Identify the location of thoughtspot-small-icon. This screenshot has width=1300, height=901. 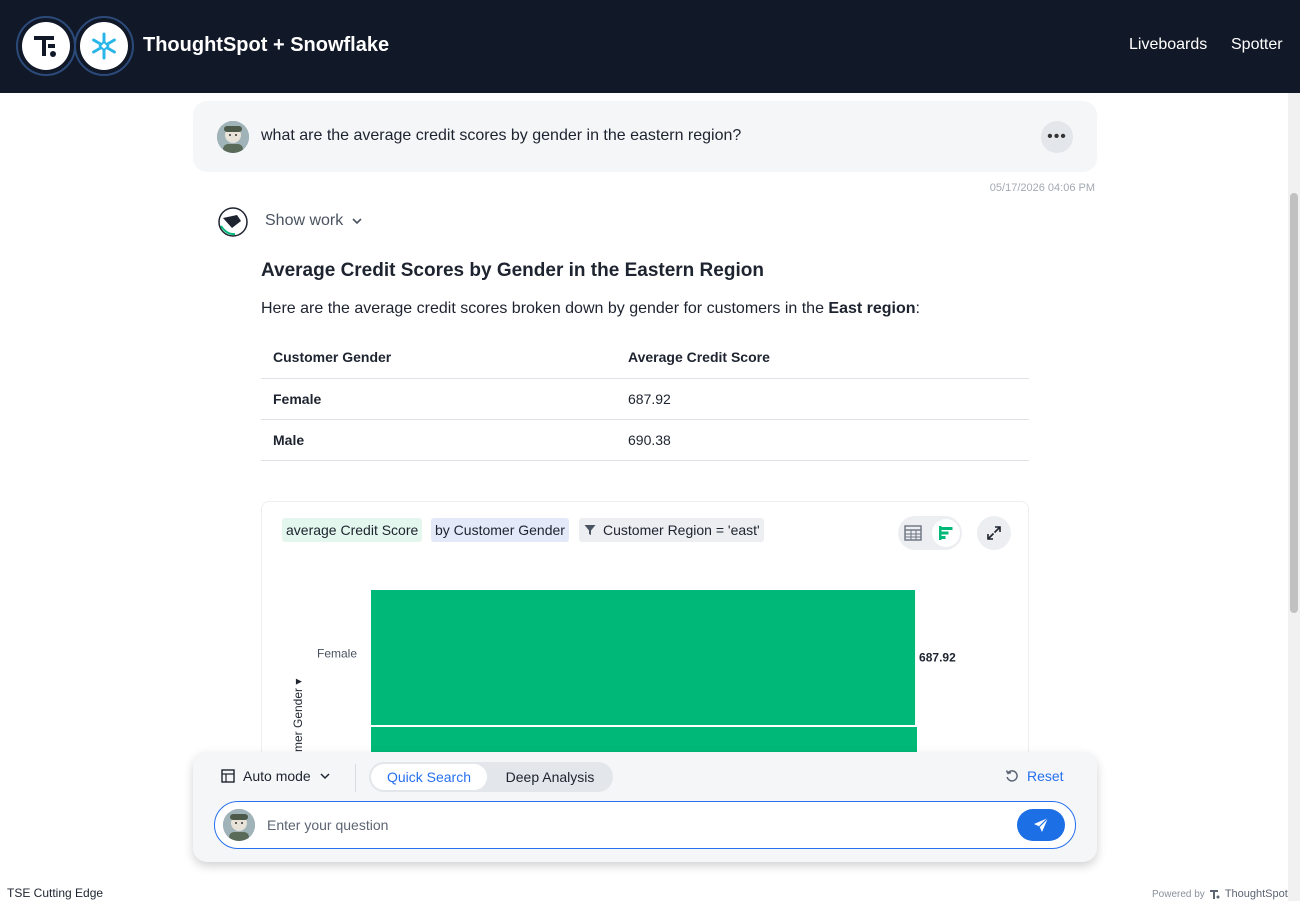
(1214, 894).